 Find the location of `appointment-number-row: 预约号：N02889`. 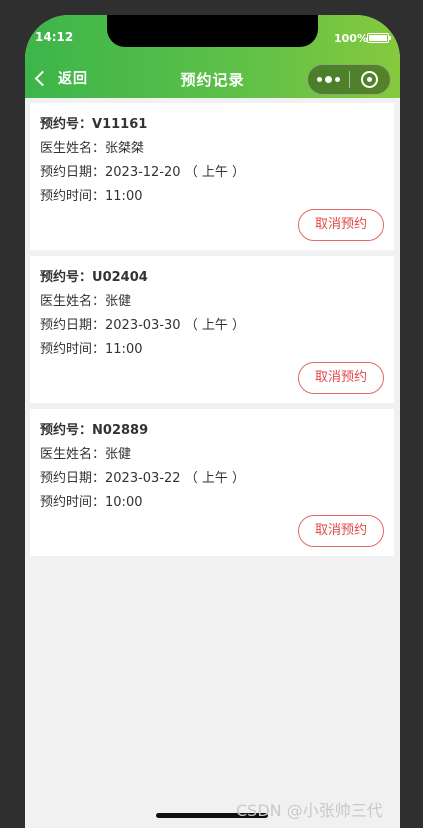

appointment-number-row: 预约号：N02889 is located at coordinates (212, 431).